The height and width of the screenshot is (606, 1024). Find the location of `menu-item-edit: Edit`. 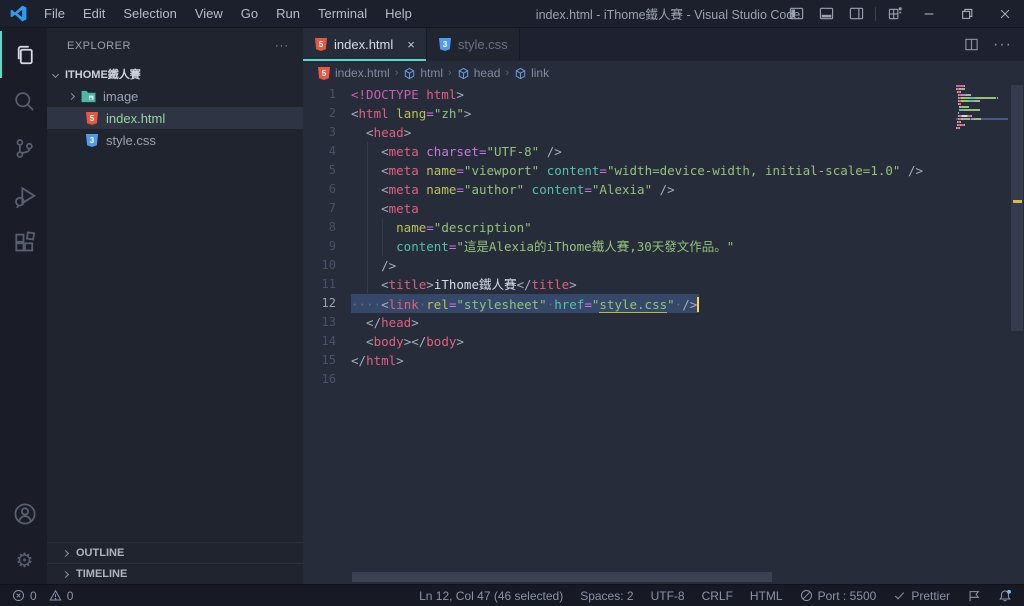

menu-item-edit: Edit is located at coordinates (94, 13).